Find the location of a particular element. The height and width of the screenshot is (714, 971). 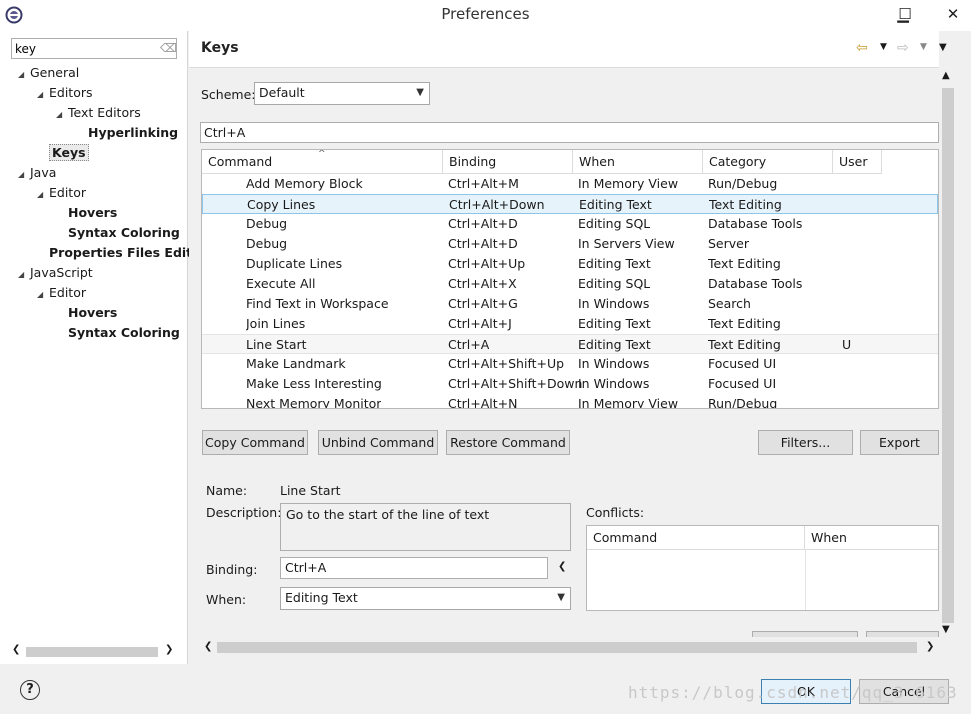

restore-command-button: Restore Command is located at coordinates (508, 442).